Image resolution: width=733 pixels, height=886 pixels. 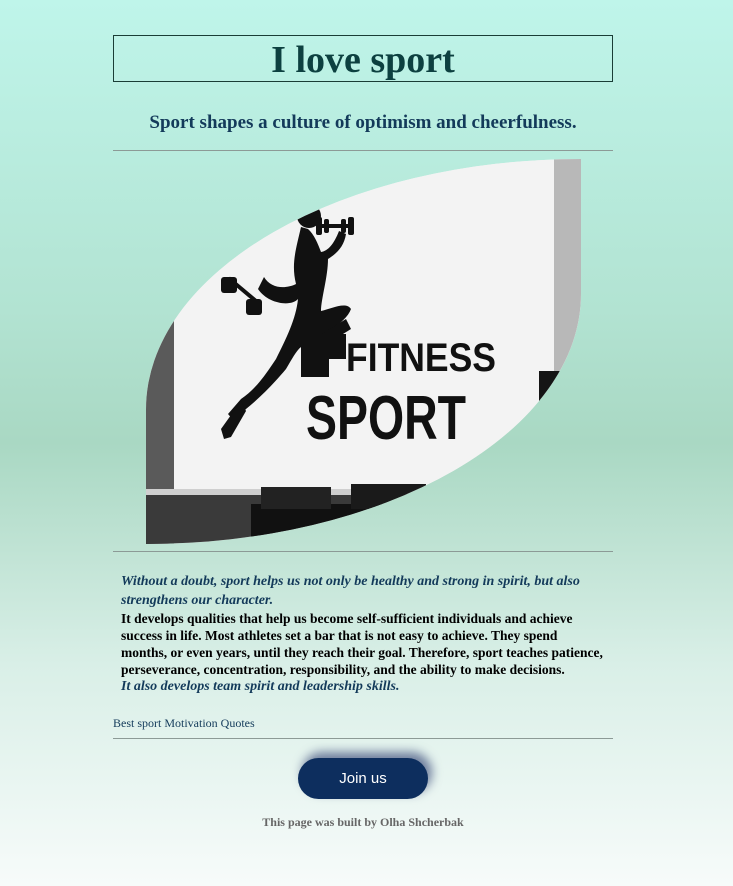 I want to click on motivation-quotes-link: Best sport Motivation Quotes, so click(x=363, y=723).